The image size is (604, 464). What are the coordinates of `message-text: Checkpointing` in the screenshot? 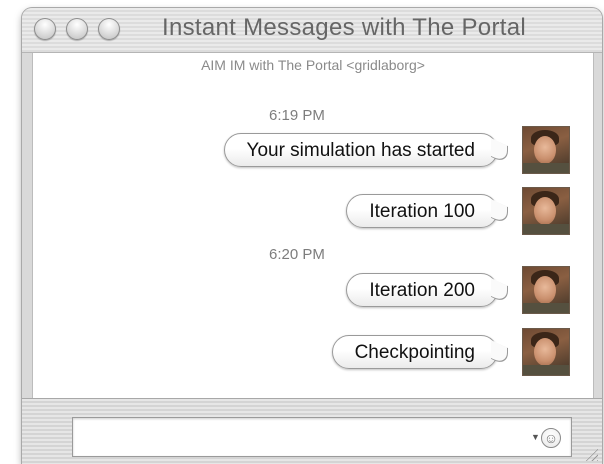 It's located at (414, 352).